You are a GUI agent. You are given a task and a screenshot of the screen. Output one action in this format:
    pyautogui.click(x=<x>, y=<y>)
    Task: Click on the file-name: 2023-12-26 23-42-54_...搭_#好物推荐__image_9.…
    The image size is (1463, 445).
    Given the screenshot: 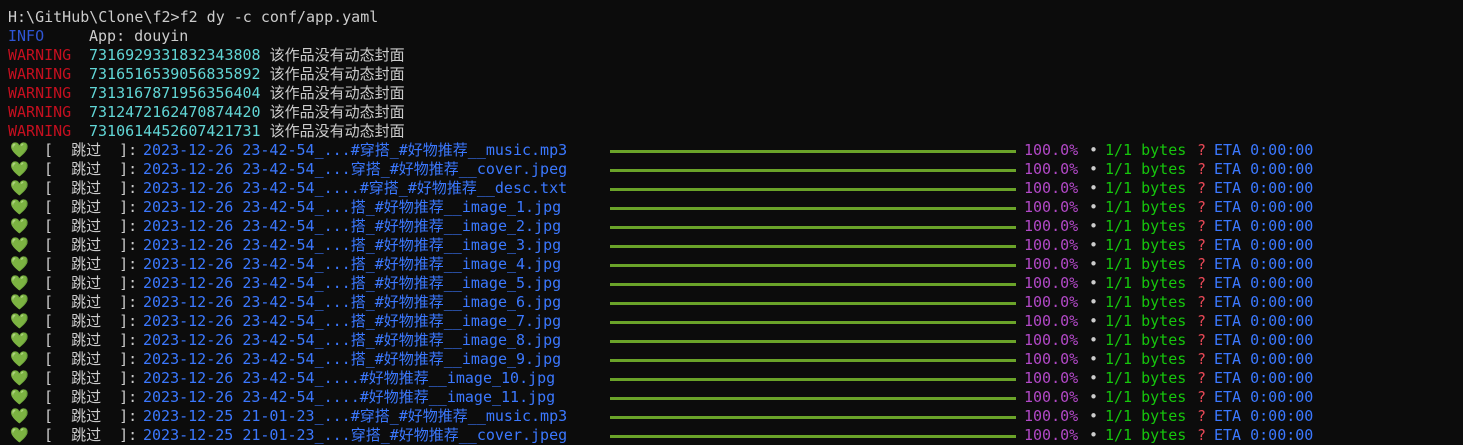 What is the action you would take?
    pyautogui.click(x=352, y=359)
    